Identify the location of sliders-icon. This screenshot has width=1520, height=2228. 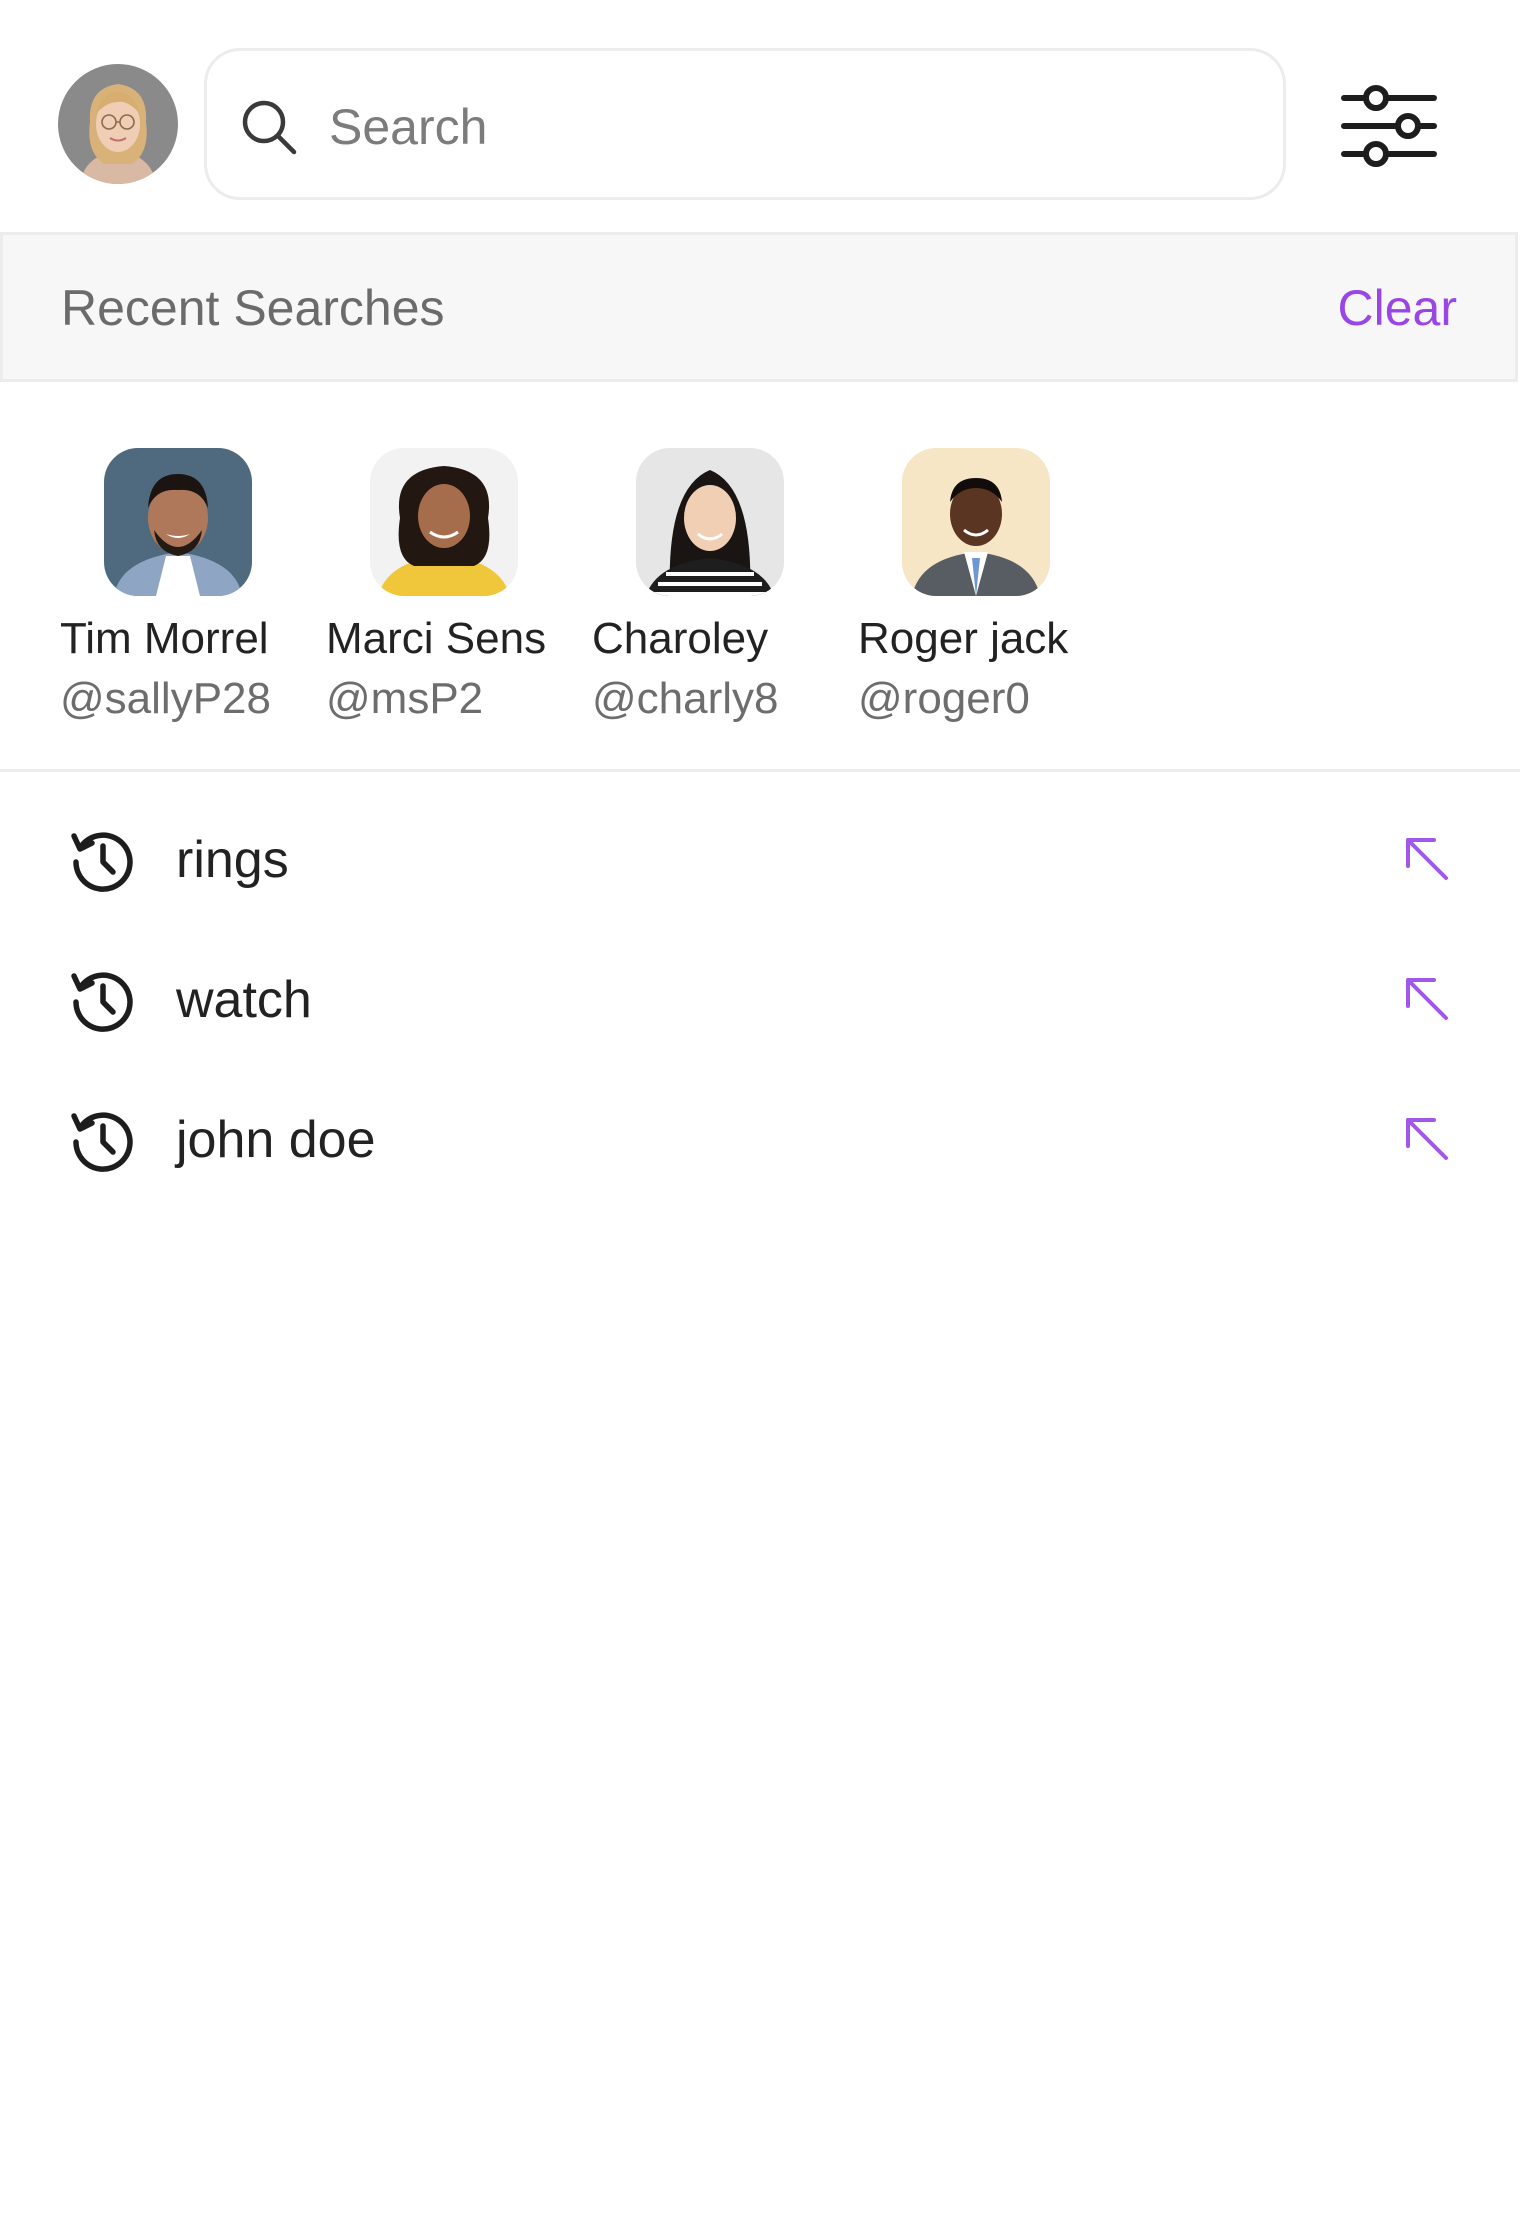
(1389, 126).